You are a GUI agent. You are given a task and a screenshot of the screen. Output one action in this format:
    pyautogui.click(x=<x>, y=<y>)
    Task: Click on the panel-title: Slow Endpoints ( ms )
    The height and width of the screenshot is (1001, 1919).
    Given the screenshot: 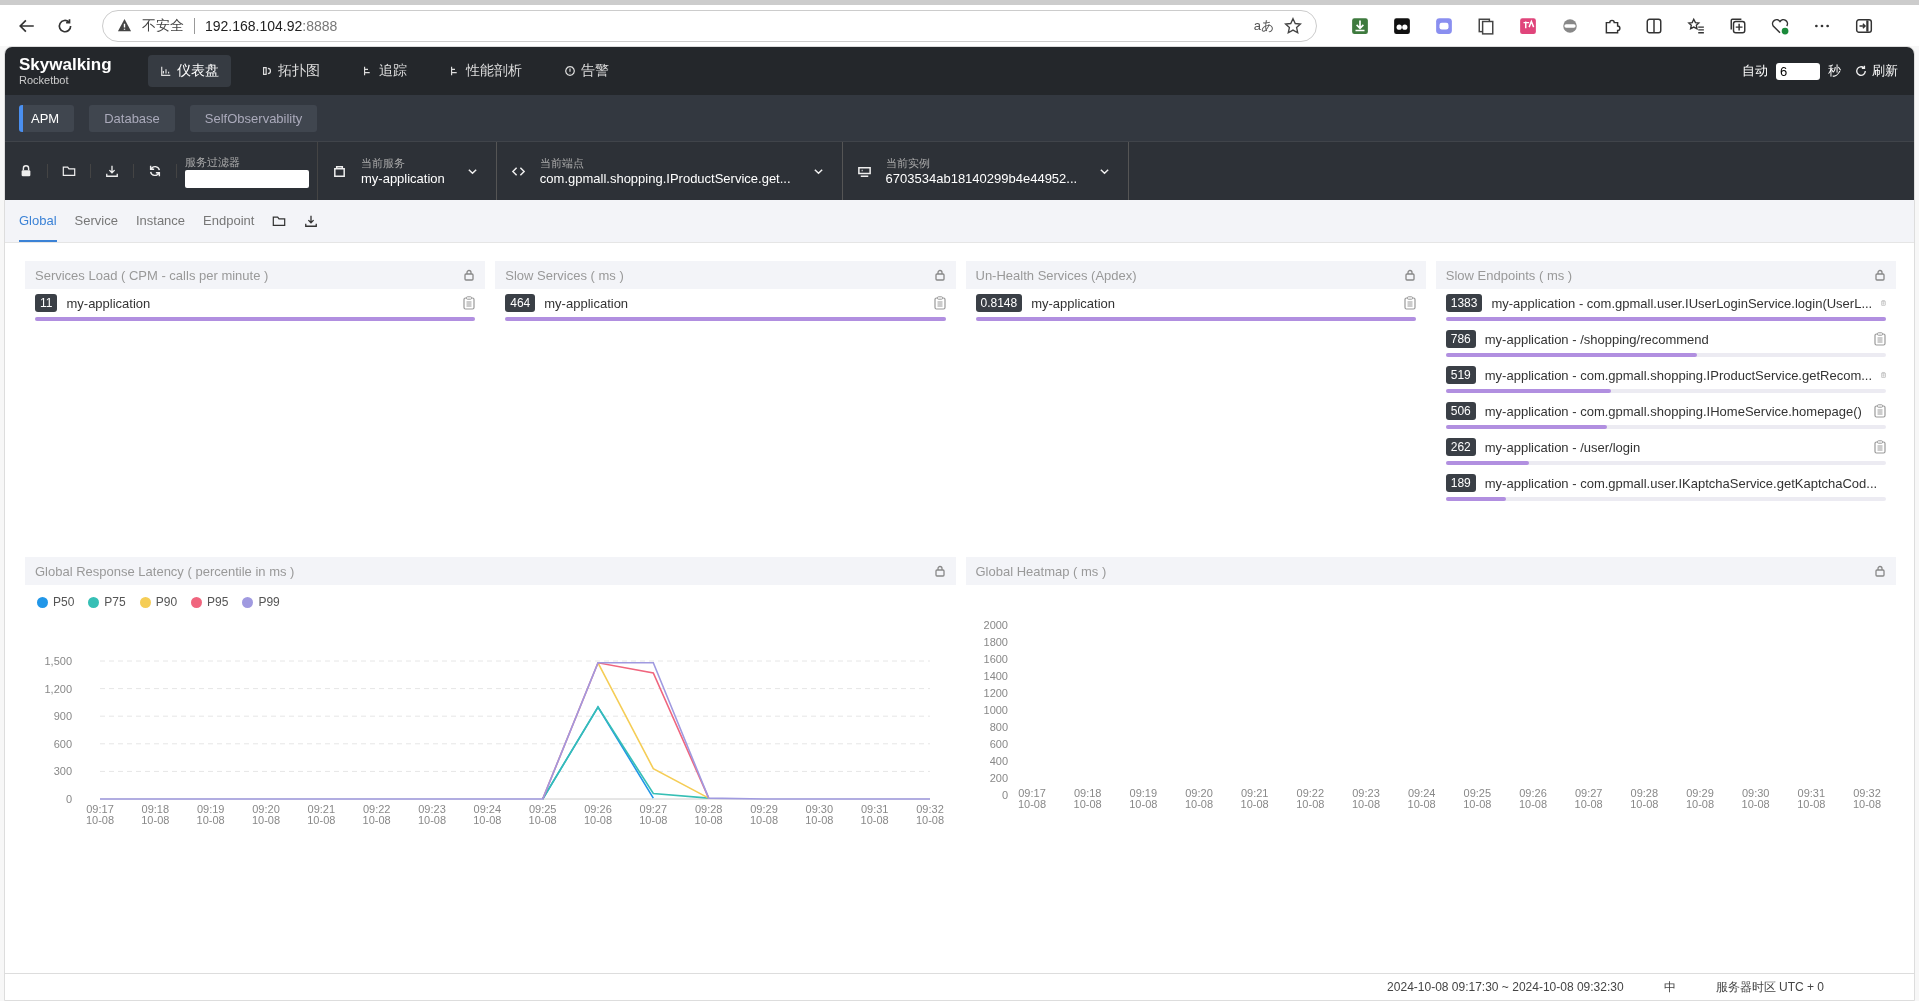 What is the action you would take?
    pyautogui.click(x=1509, y=275)
    